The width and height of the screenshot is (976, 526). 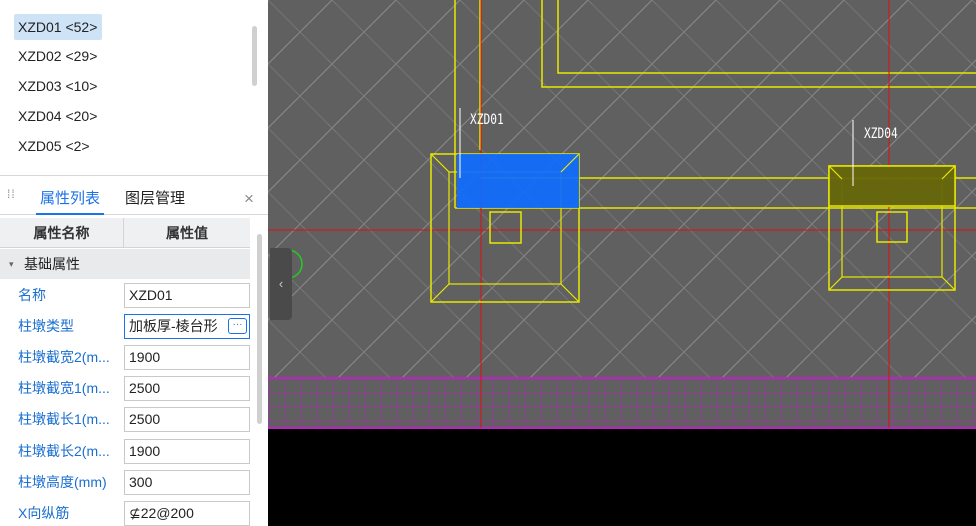 What do you see at coordinates (237, 326) in the screenshot?
I see `more-options-button: ···` at bounding box center [237, 326].